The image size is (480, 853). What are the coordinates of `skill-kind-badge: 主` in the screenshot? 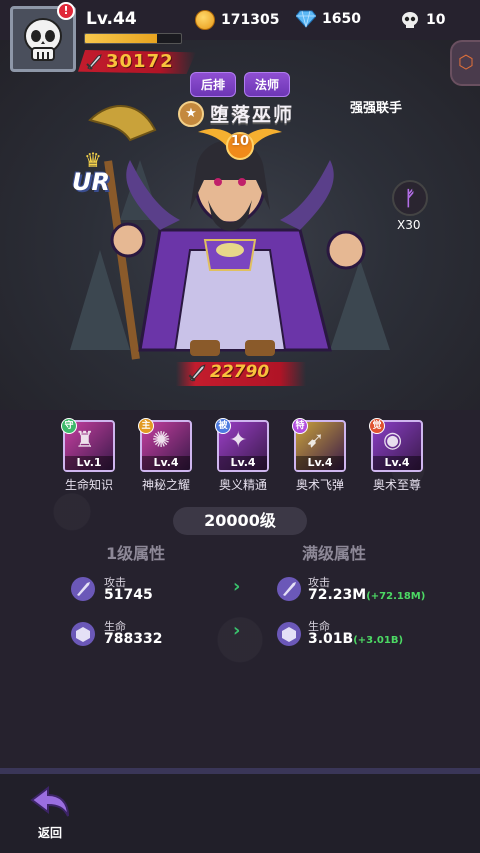 It's located at (146, 426).